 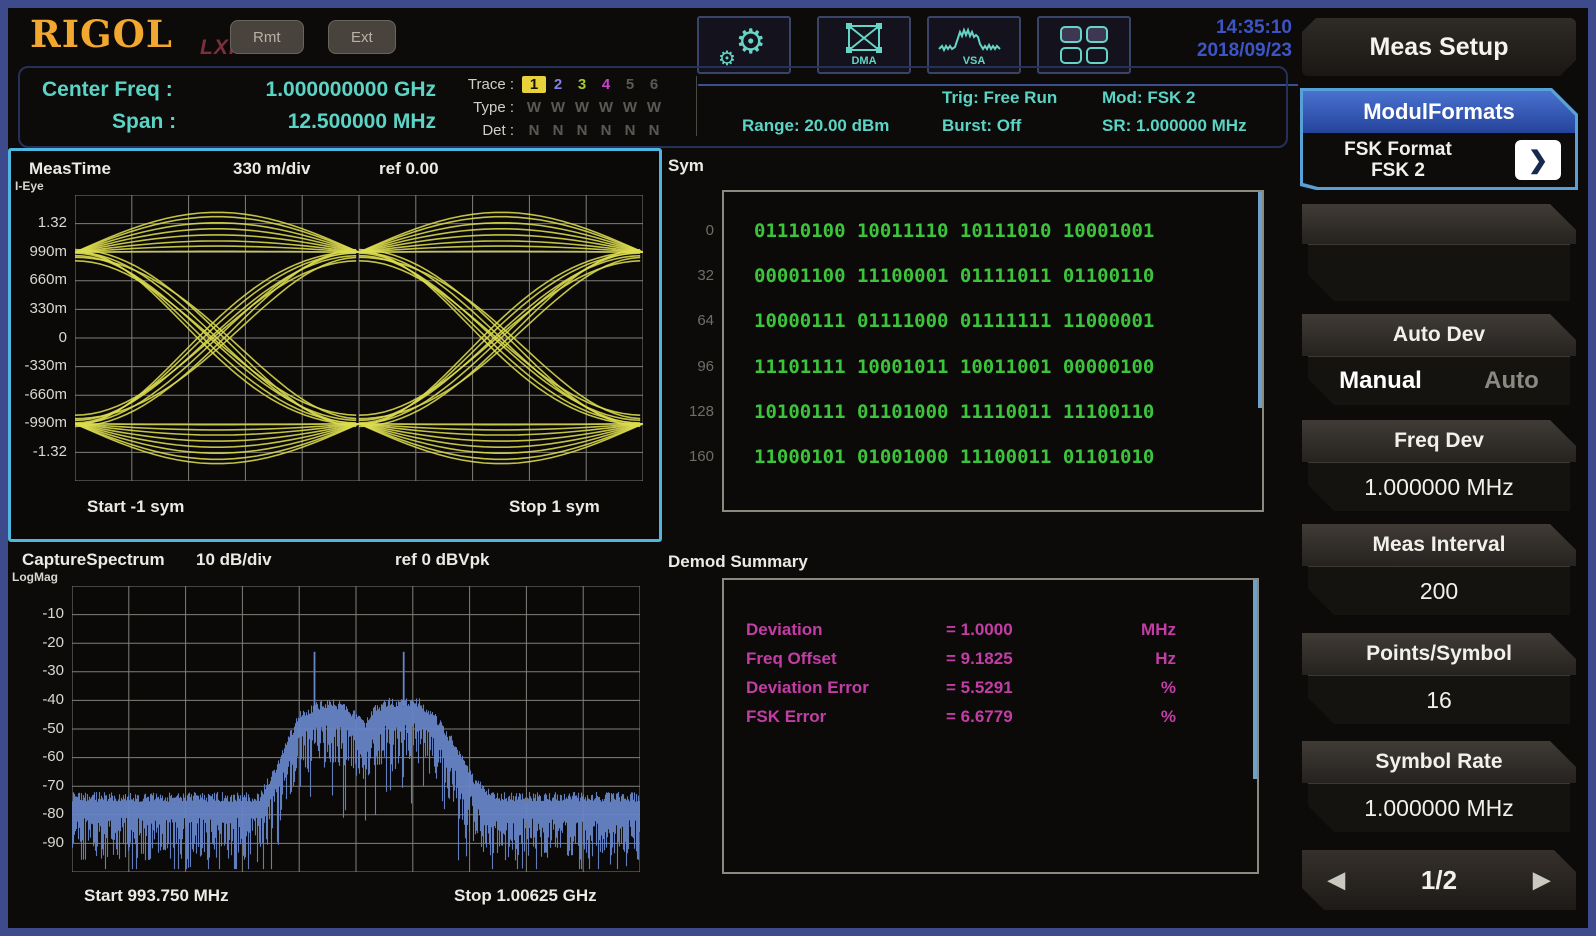 I want to click on rigol-logo: RIGOL, so click(x=101, y=34).